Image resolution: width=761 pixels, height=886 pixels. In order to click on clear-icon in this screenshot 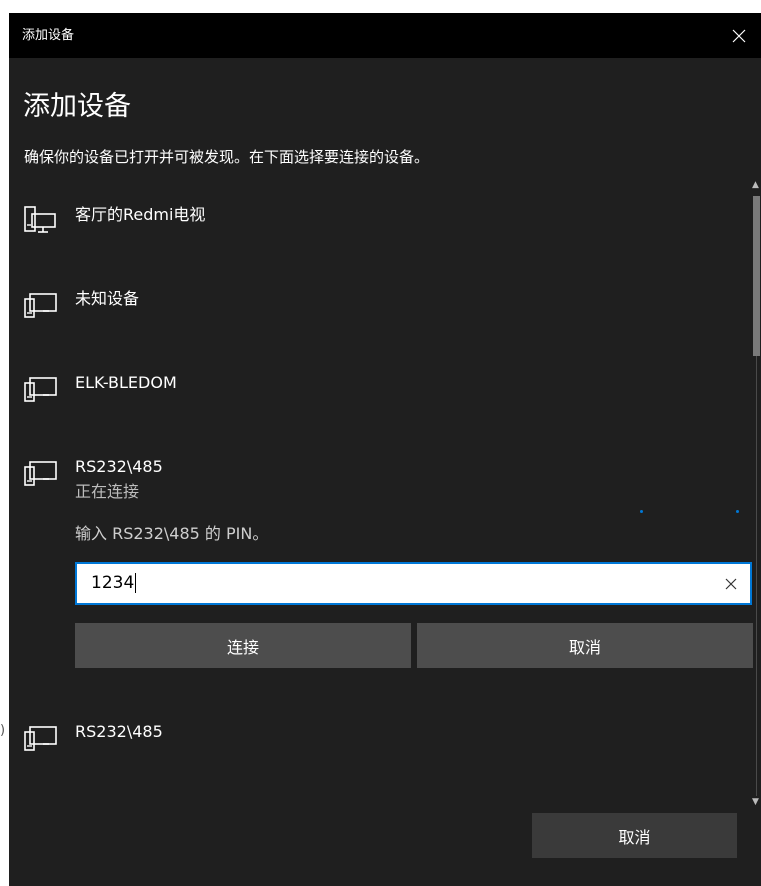, I will do `click(731, 583)`.